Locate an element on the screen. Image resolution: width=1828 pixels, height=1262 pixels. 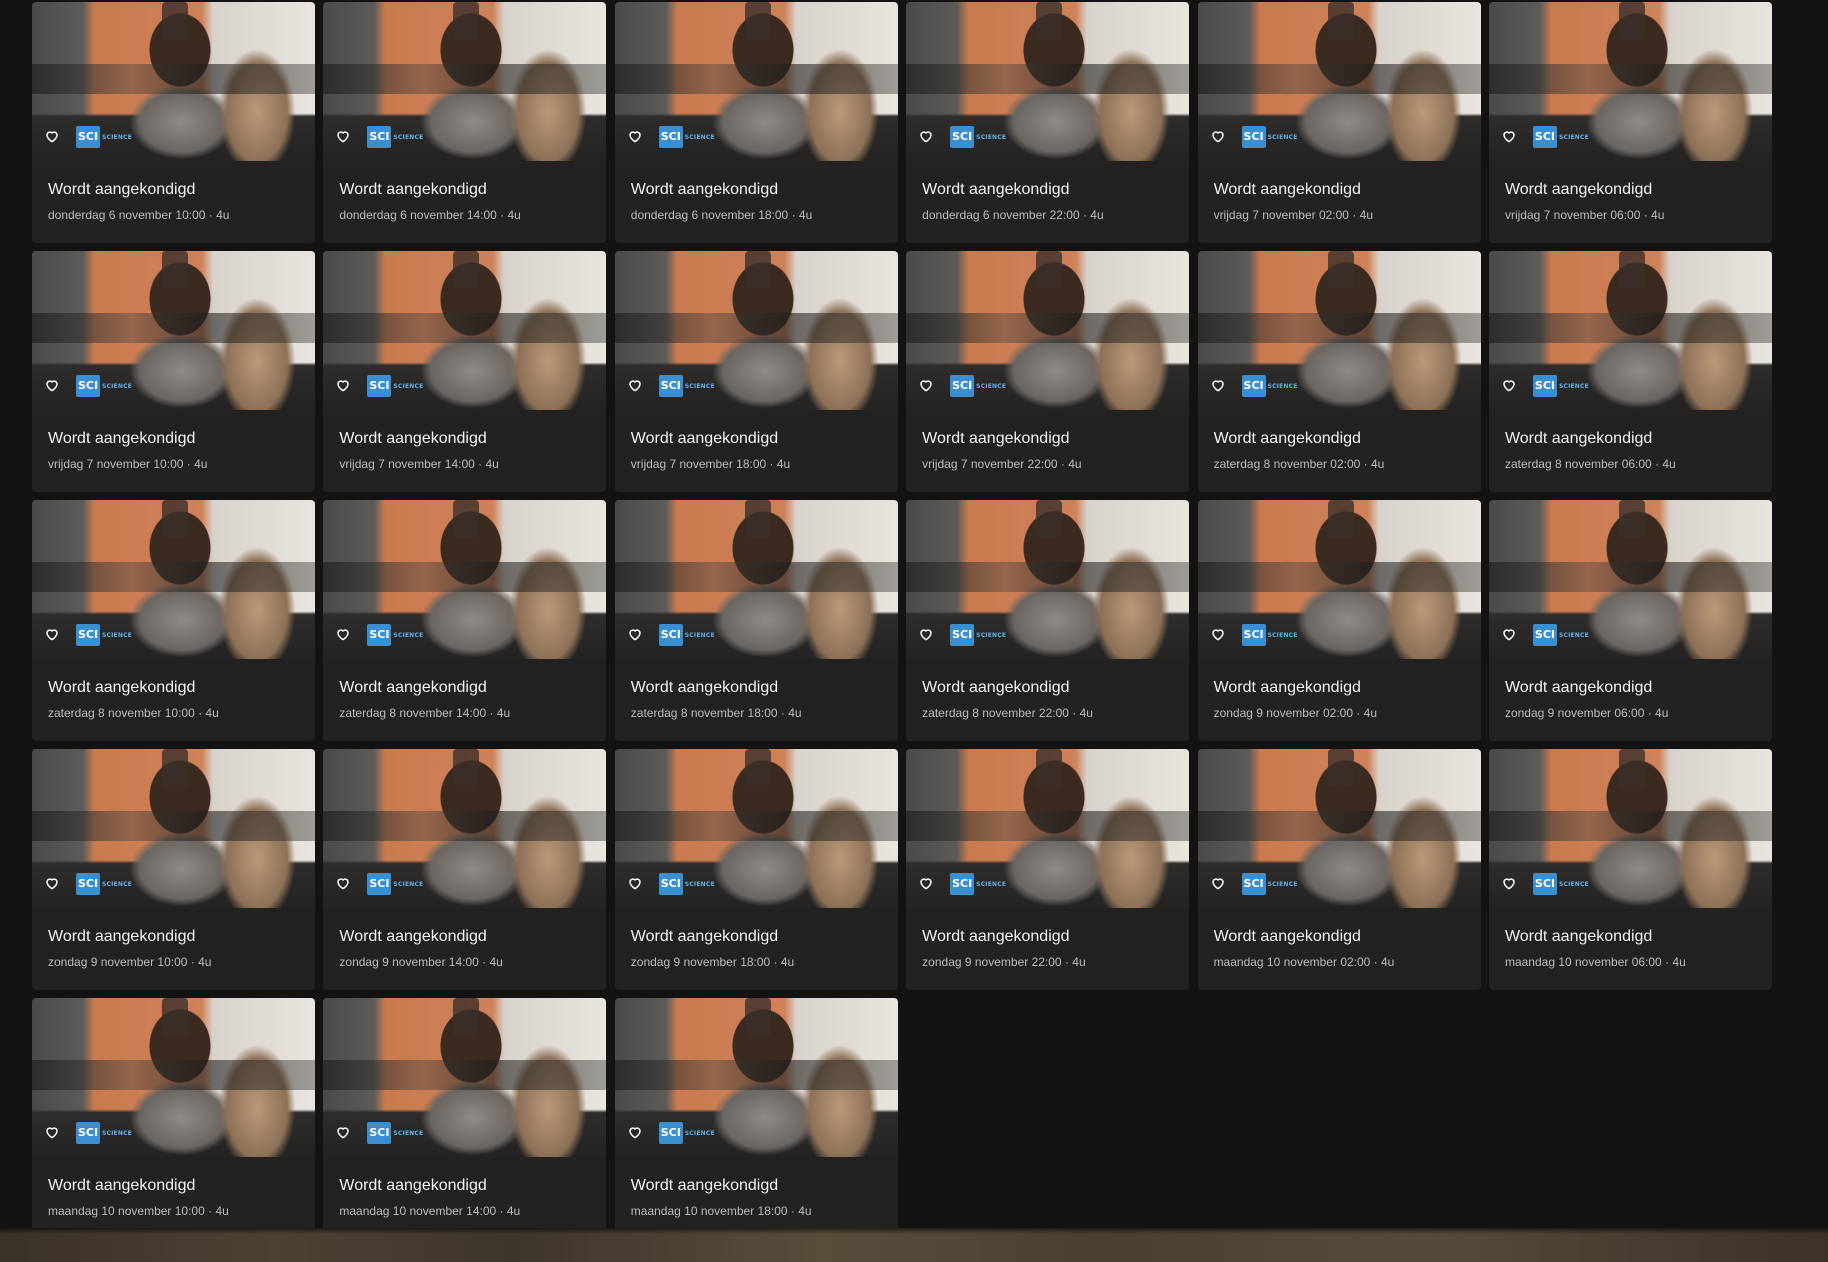
program-schedule: zaterdag 8 november 18:00 · 4u is located at coordinates (716, 713).